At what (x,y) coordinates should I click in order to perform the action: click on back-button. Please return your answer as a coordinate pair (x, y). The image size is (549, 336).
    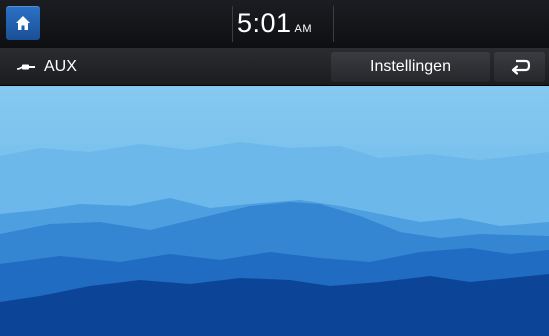
    Looking at the image, I should click on (519, 67).